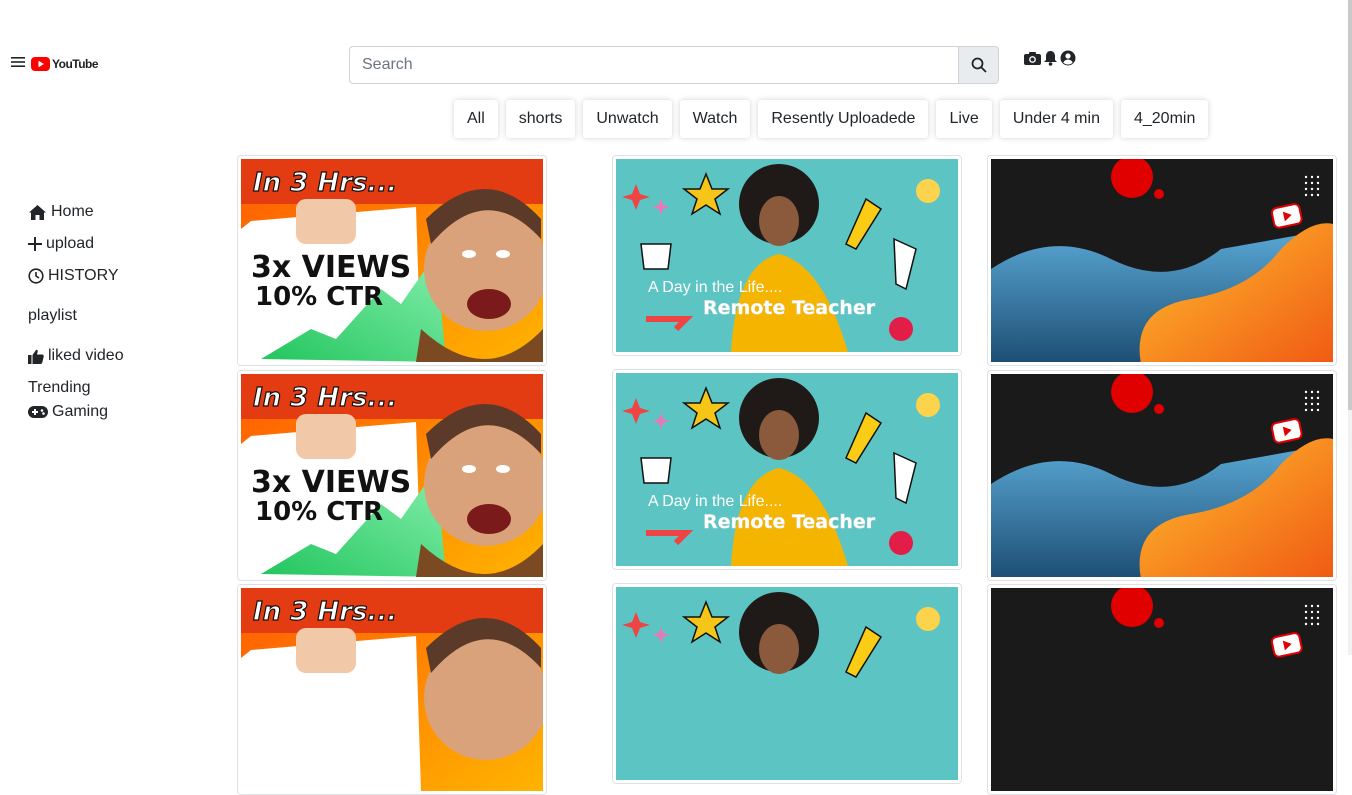  I want to click on search-button, so click(978, 65).